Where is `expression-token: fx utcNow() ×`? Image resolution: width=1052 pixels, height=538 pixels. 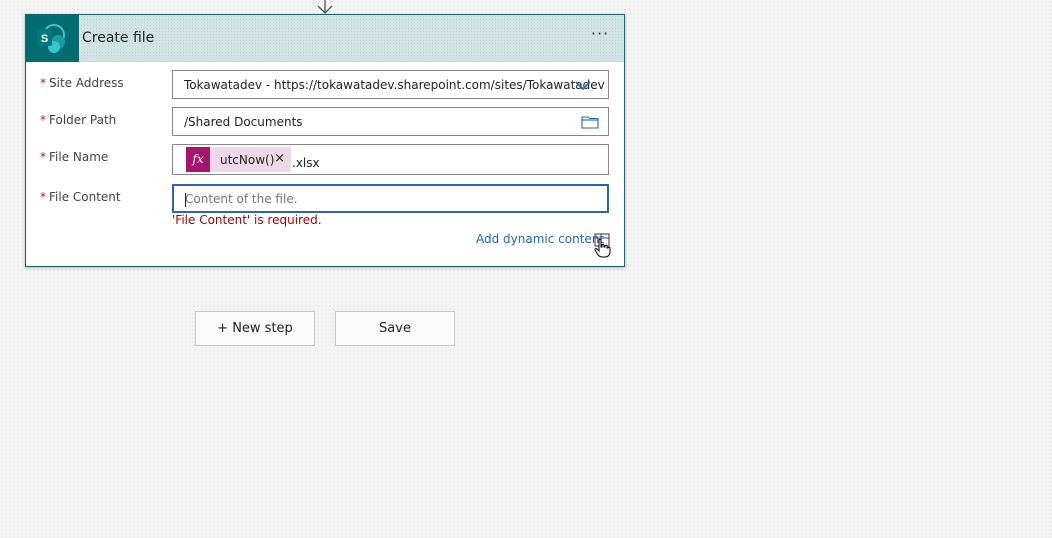
expression-token: fx utcNow() × is located at coordinates (238, 159).